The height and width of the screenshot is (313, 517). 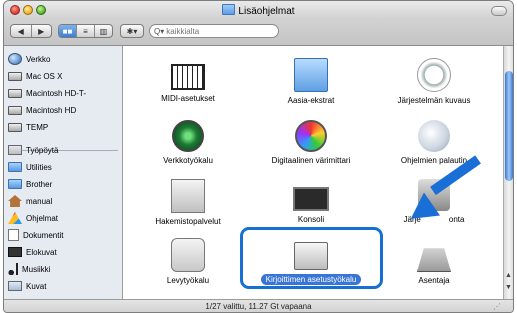 What do you see at coordinates (13, 269) in the screenshot?
I see `music-icon` at bounding box center [13, 269].